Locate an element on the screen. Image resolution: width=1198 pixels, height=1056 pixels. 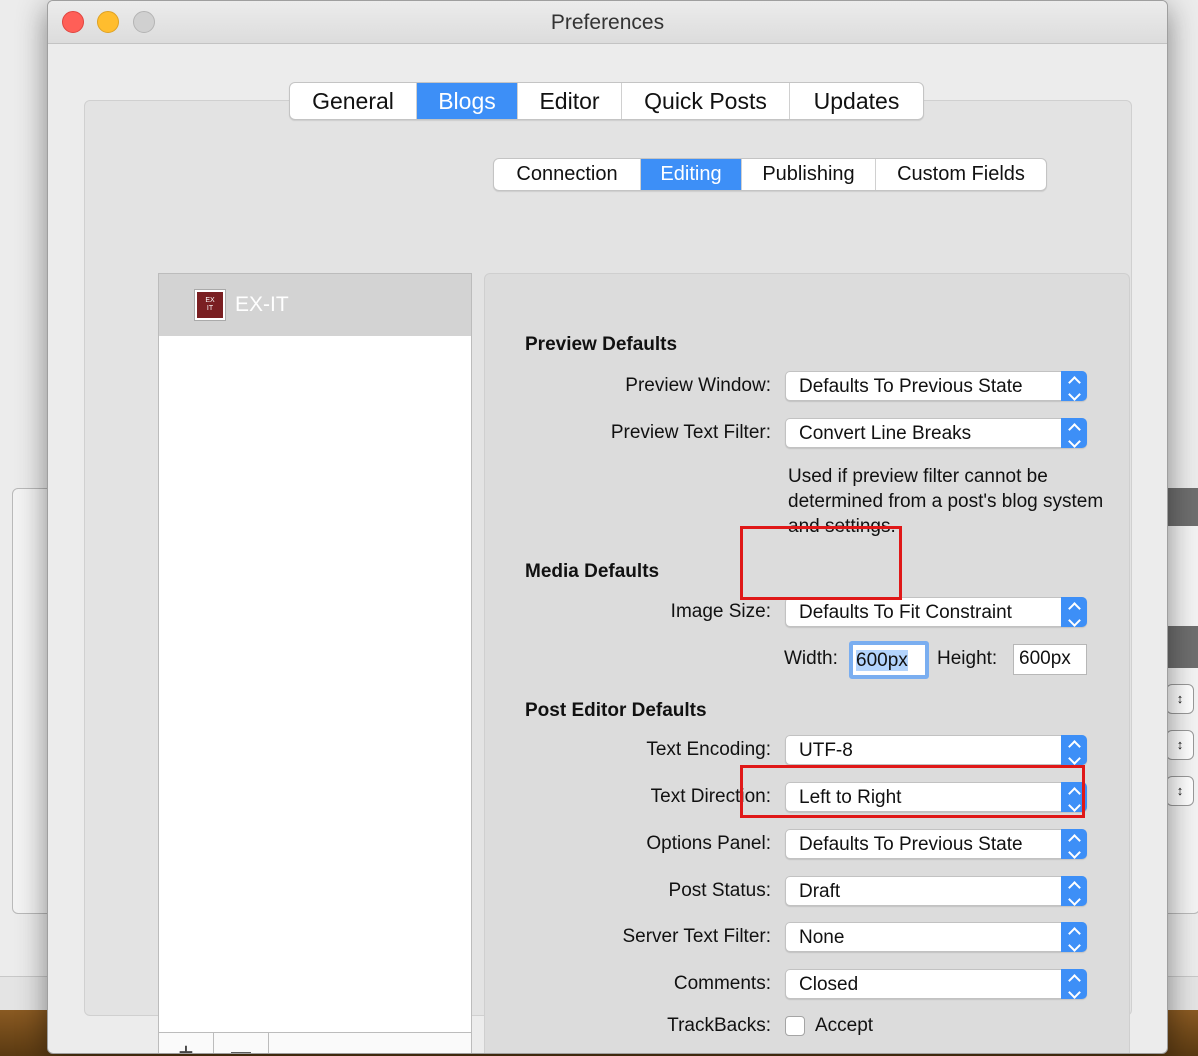
preview-window-popup: Defaults To Previous State is located at coordinates (936, 386).